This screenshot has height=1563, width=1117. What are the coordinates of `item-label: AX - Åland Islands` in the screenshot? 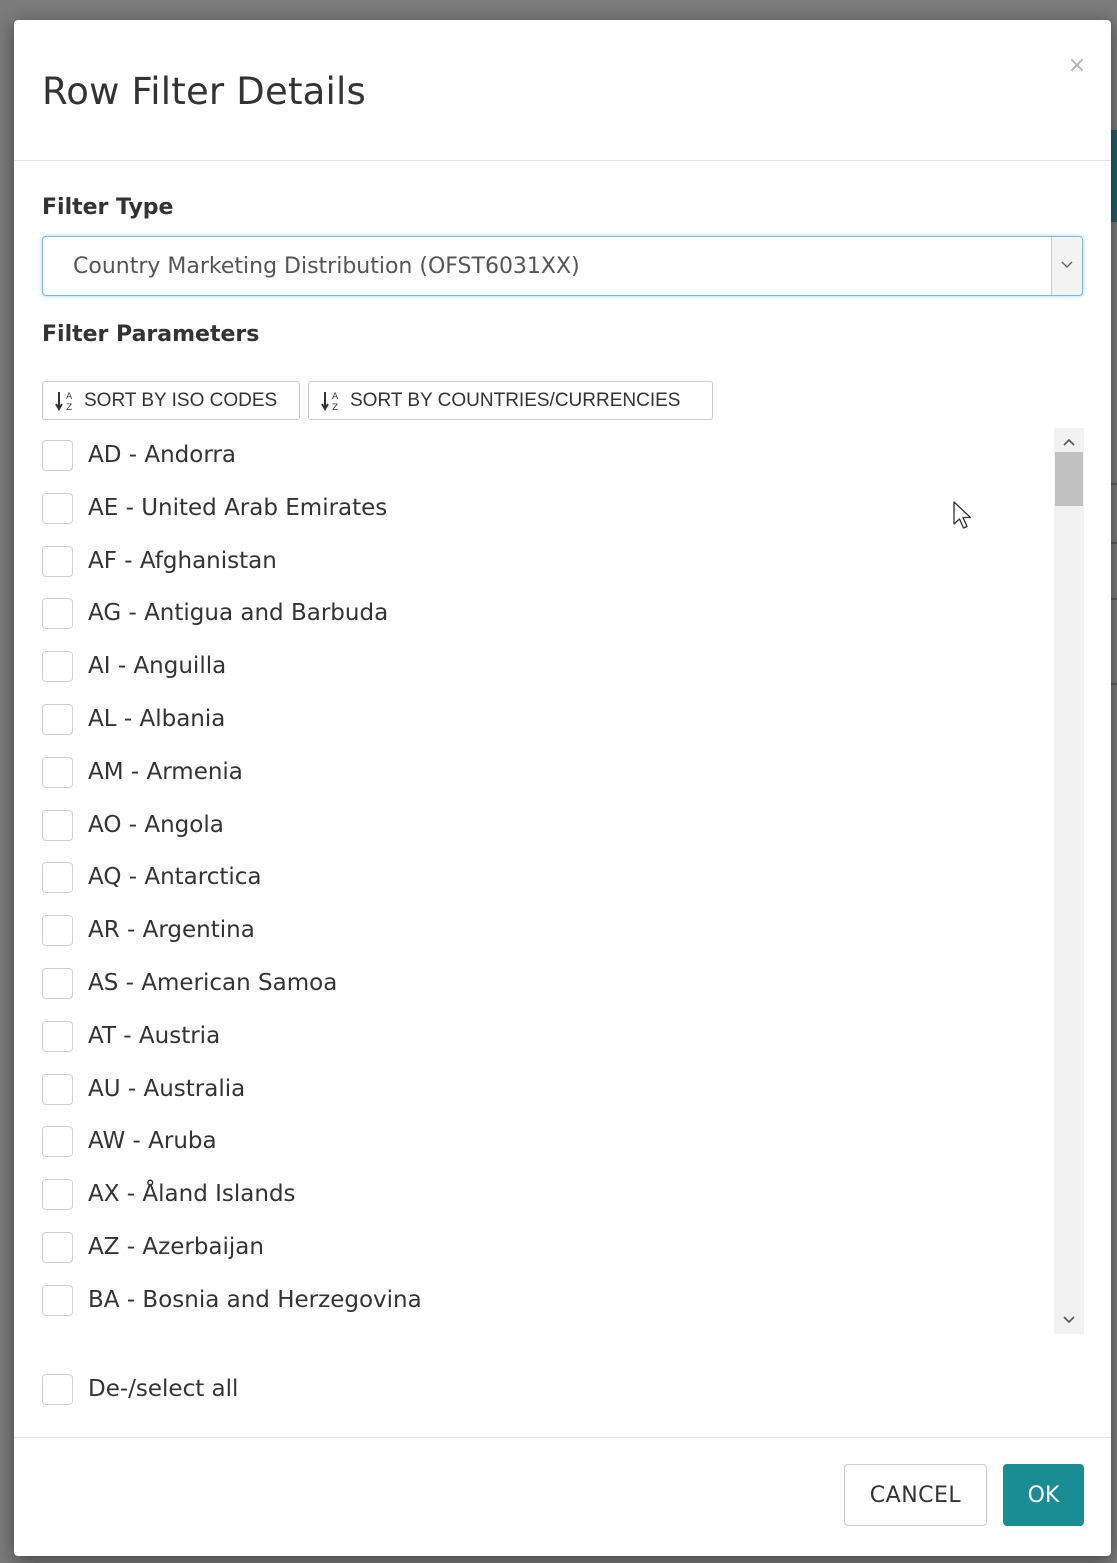 It's located at (192, 1194).